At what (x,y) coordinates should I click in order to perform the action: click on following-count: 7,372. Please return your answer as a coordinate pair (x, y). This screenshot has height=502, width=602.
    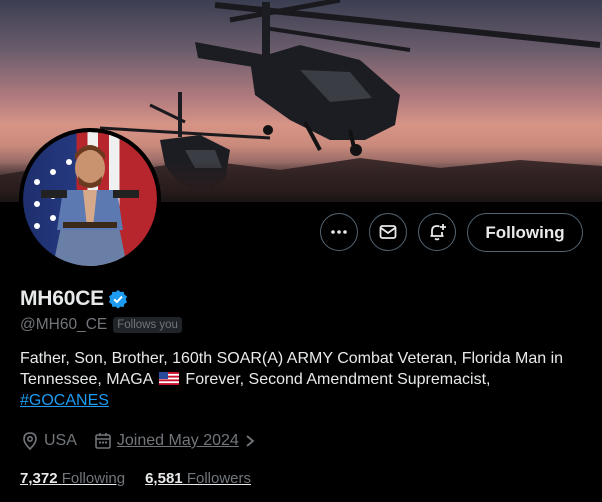
    Looking at the image, I should click on (39, 478).